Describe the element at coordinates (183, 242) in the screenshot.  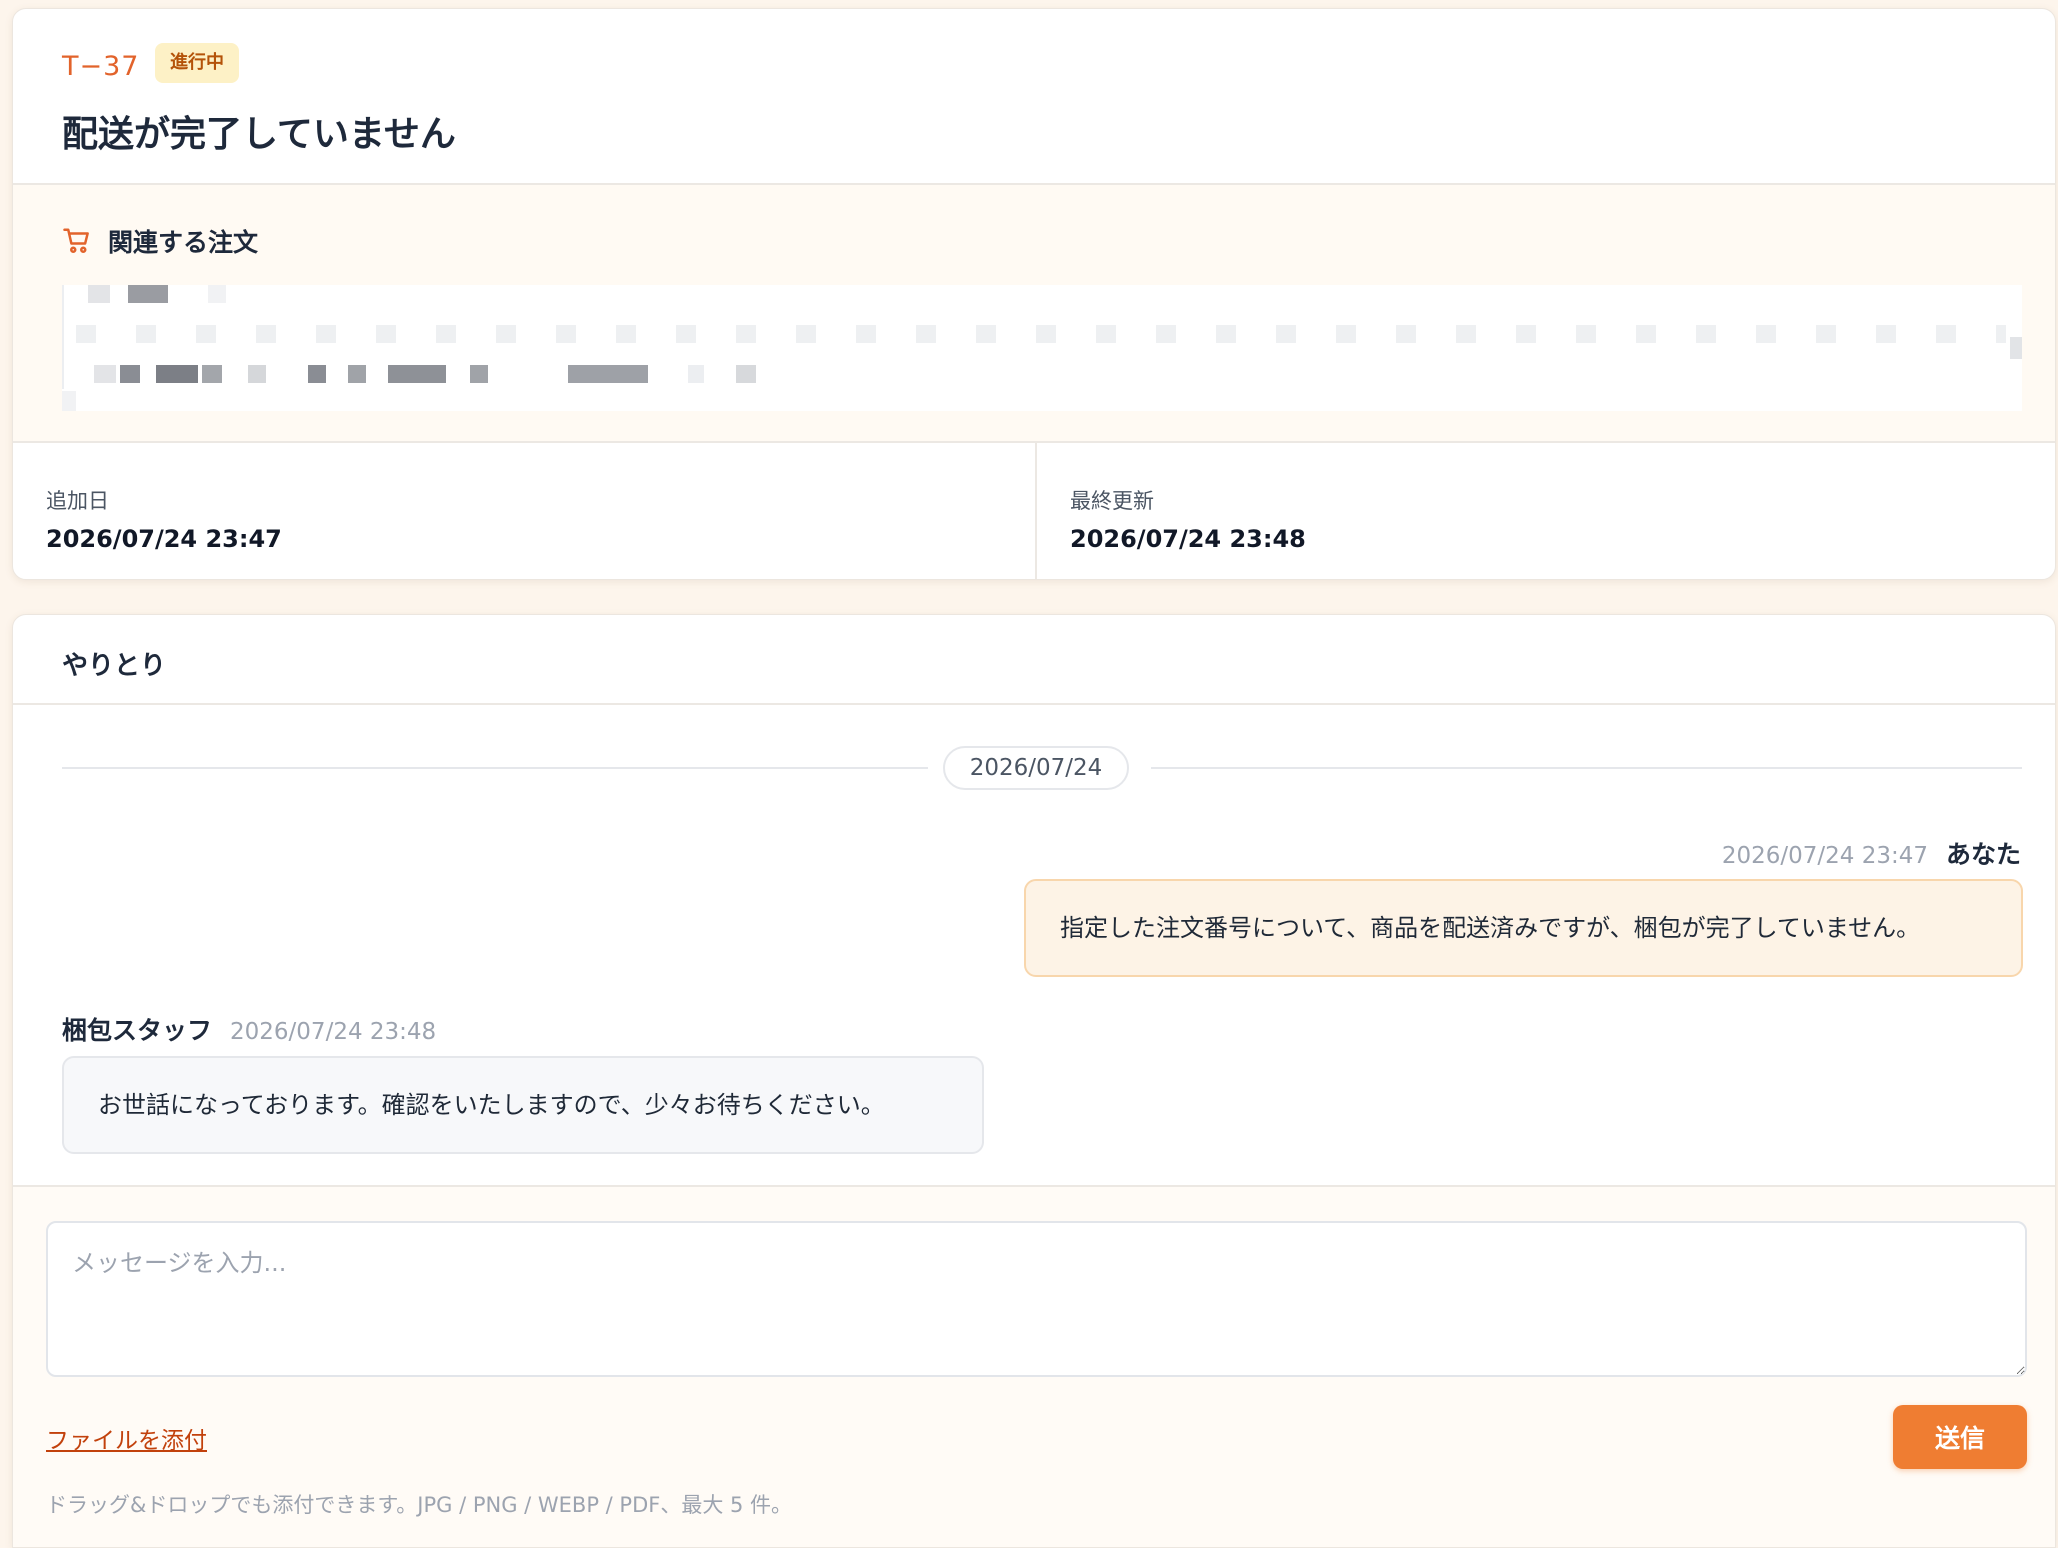
I see `related-order-label: 関連する注文` at that location.